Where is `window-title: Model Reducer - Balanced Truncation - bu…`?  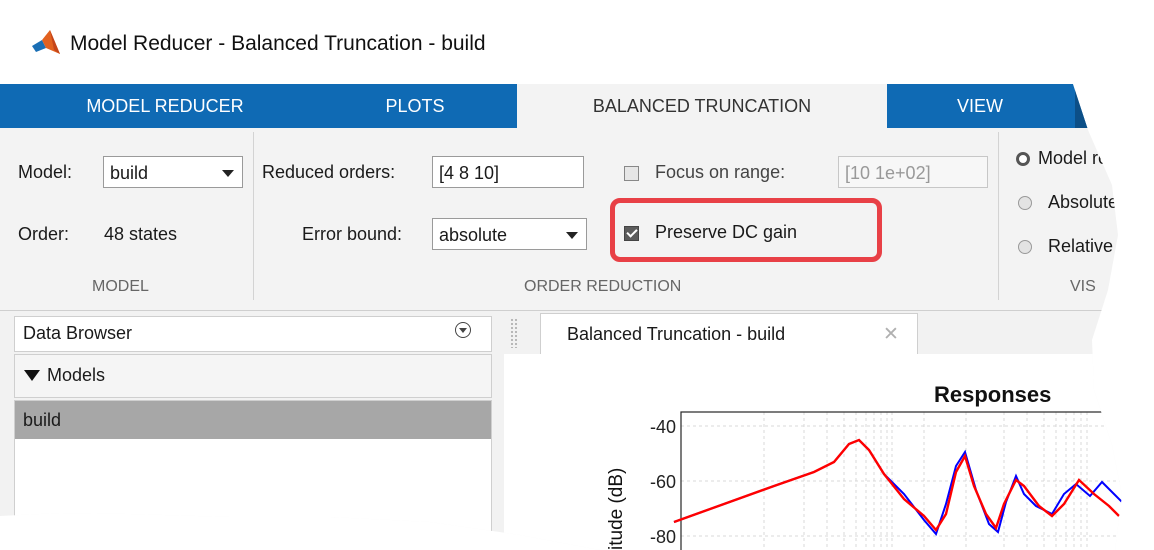
window-title: Model Reducer - Balanced Truncation - bu… is located at coordinates (278, 43).